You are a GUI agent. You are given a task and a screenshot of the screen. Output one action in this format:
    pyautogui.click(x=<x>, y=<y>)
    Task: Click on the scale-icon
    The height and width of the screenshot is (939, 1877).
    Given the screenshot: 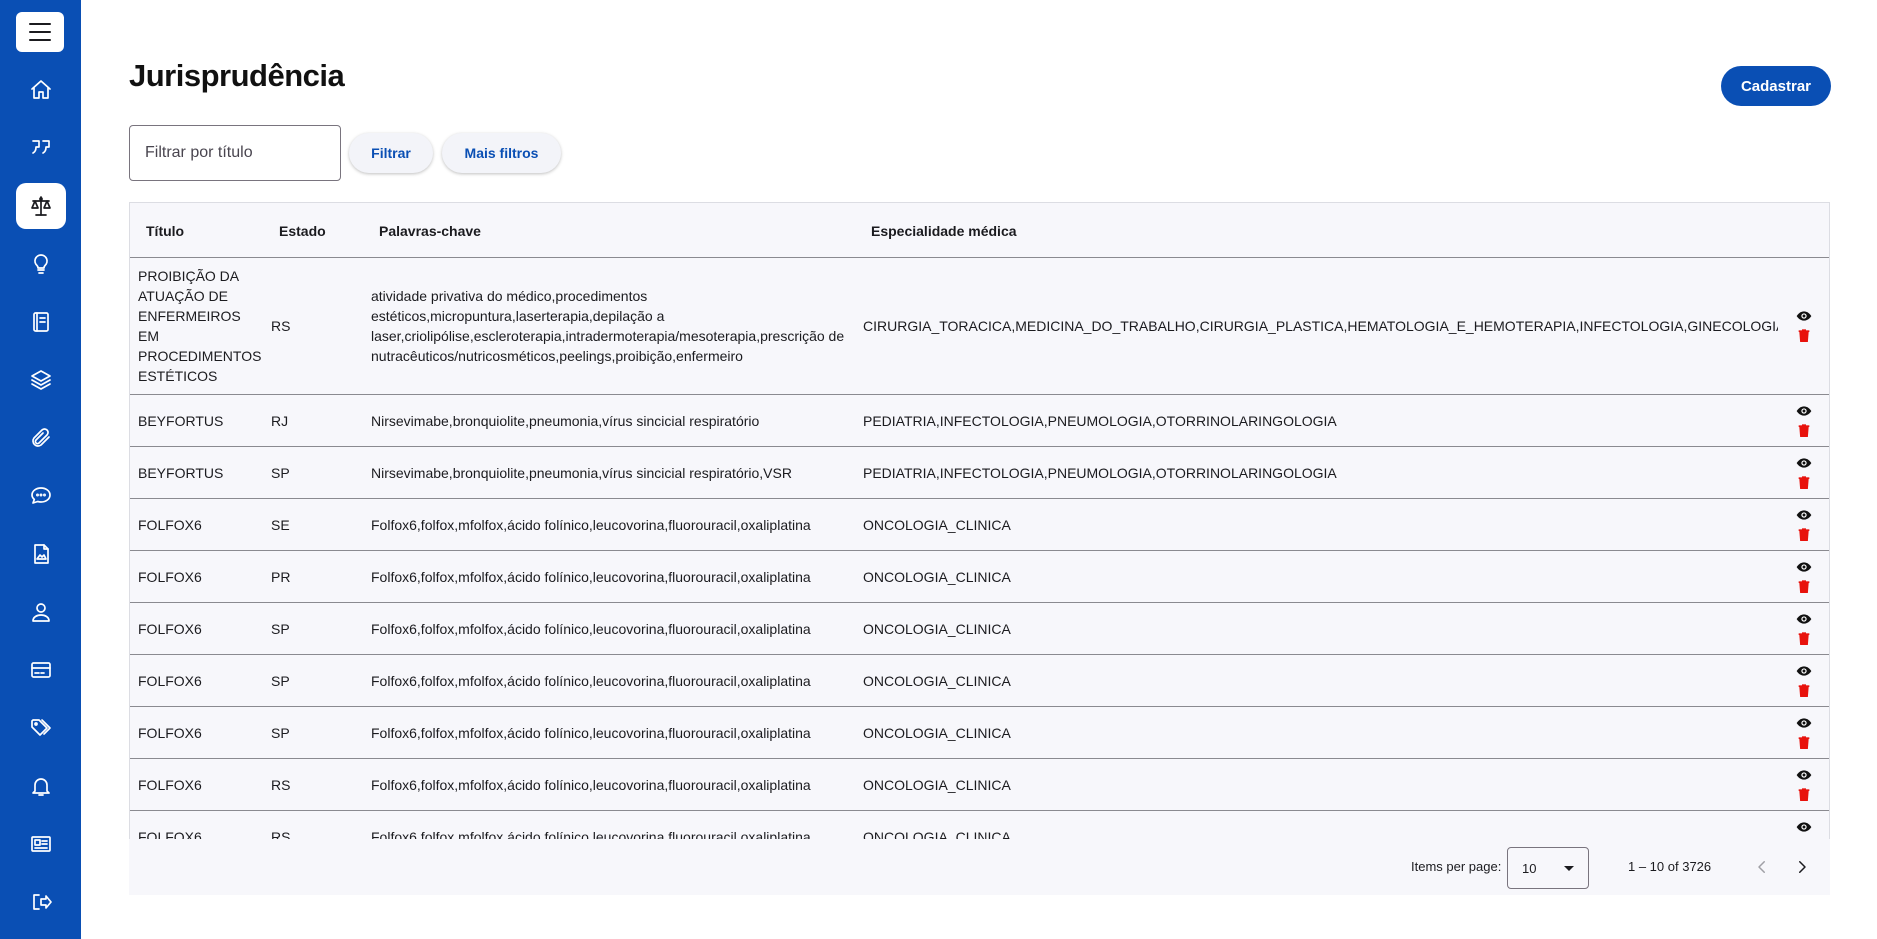 What is the action you would take?
    pyautogui.click(x=41, y=206)
    